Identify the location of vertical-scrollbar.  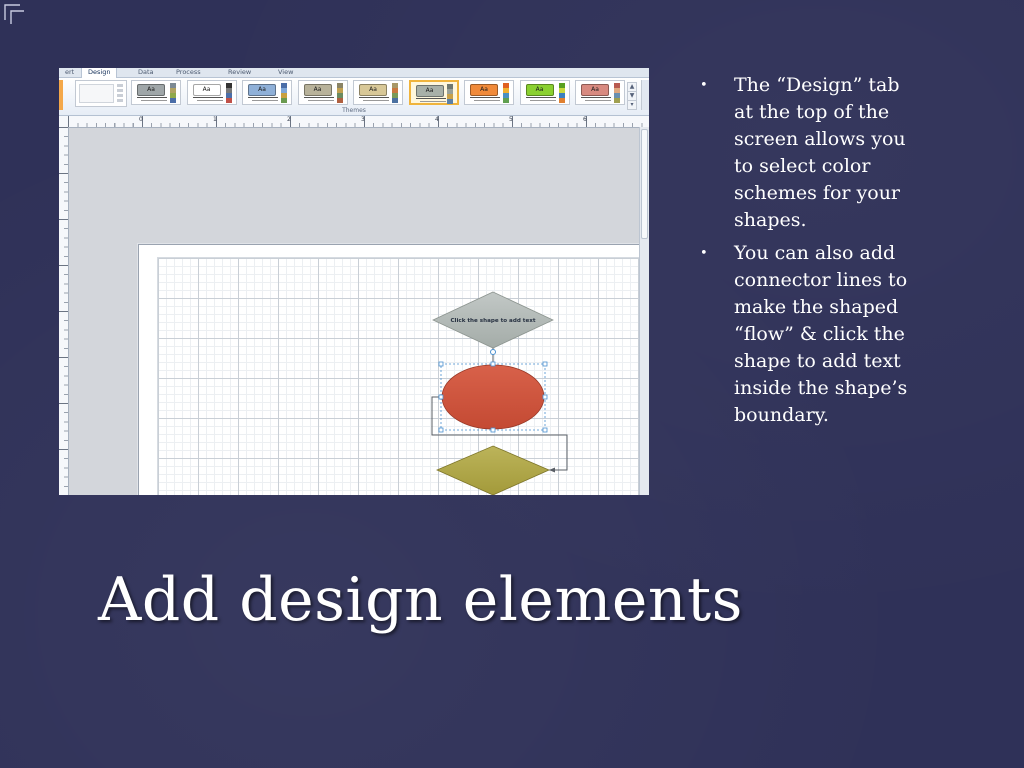
(644, 311).